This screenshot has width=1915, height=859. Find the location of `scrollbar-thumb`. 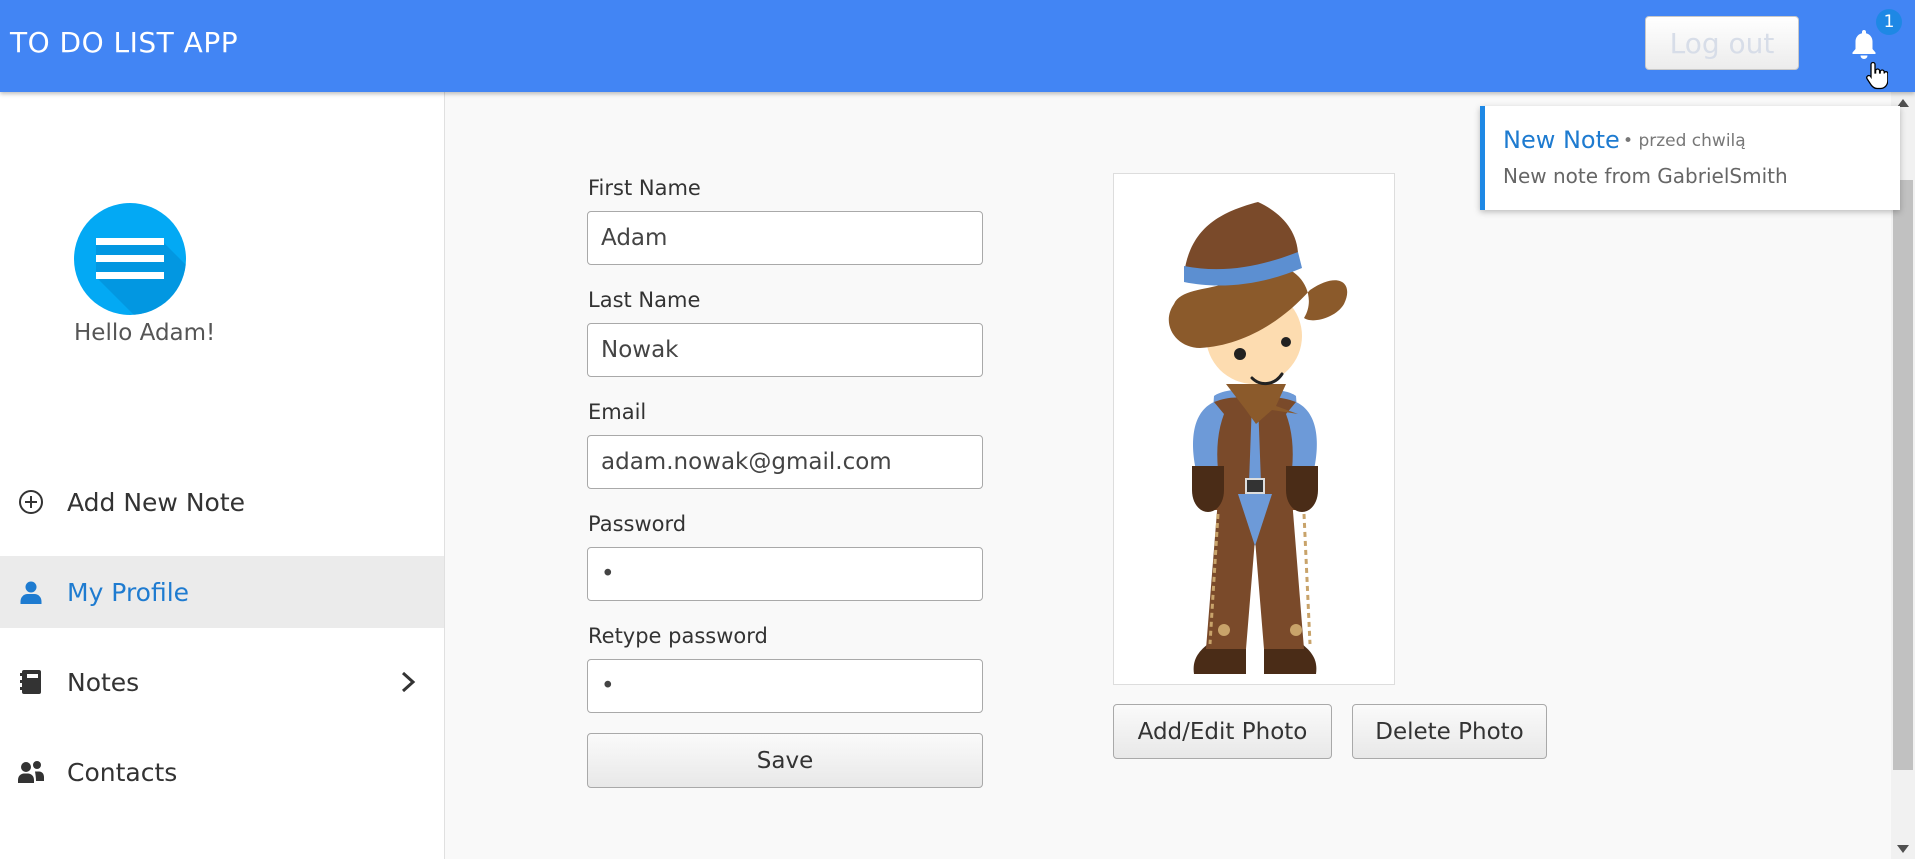

scrollbar-thumb is located at coordinates (1903, 475).